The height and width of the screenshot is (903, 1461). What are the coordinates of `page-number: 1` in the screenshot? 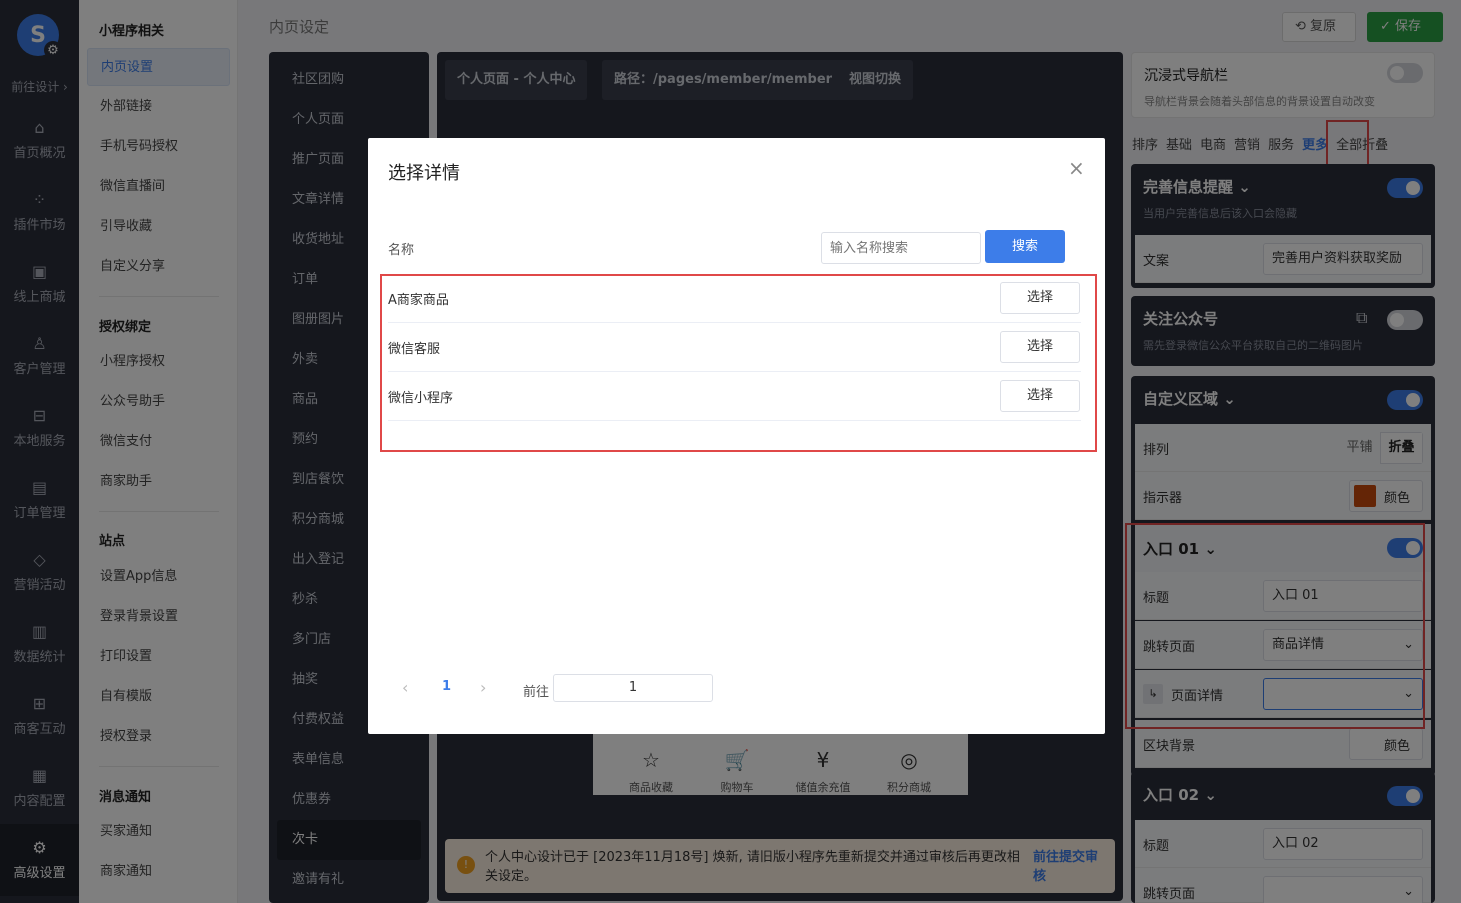 It's located at (446, 686).